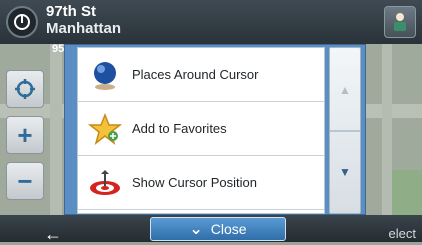  I want to click on menu-item-show-cursor-position: Show Cursor Position, so click(201, 183).